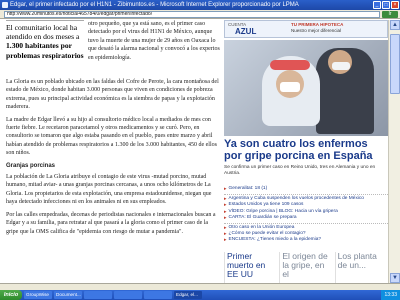  Describe the element at coordinates (306, 189) in the screenshot. I see `related-link: ▸ Generalitat: 18 (1)` at that location.